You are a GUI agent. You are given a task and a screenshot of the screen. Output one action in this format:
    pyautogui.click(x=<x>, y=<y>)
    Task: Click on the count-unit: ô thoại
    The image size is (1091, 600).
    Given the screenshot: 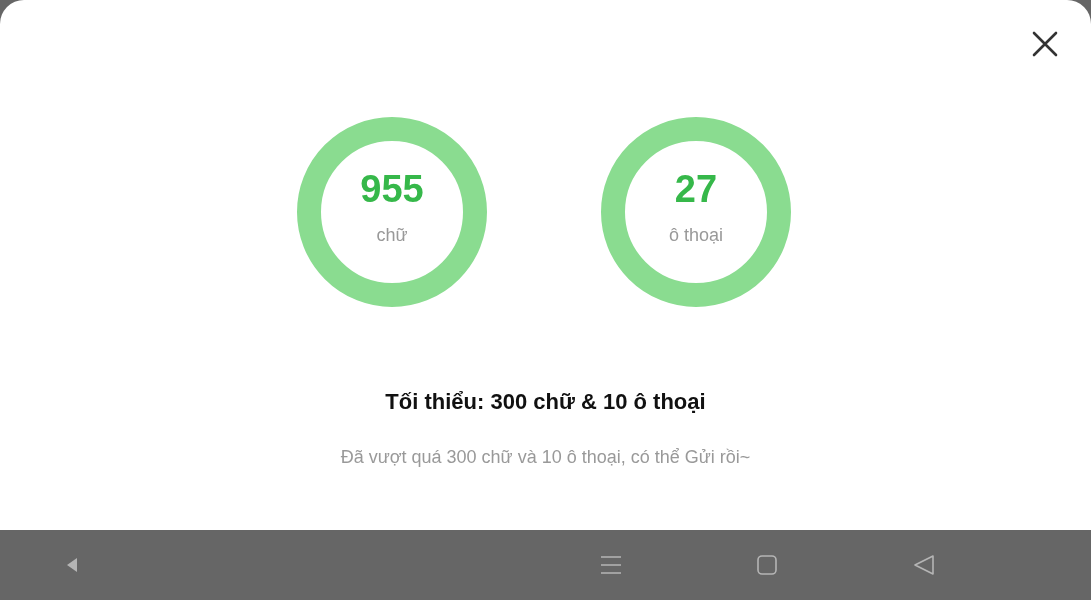 What is the action you would take?
    pyautogui.click(x=695, y=235)
    